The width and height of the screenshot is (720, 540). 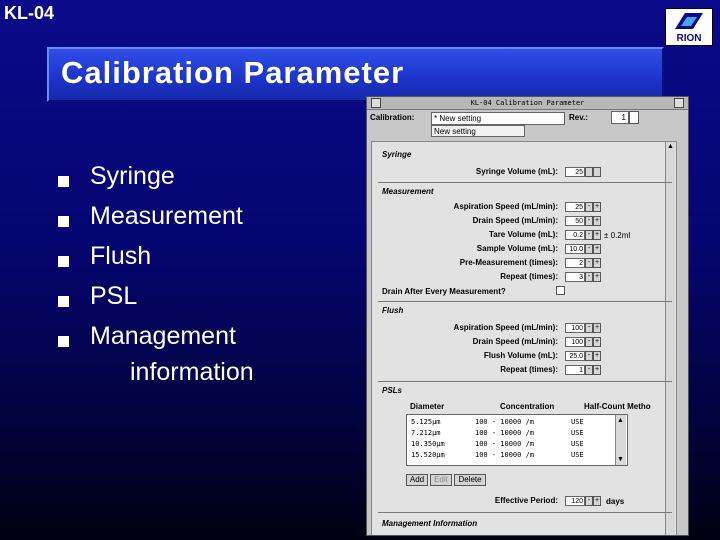 I want to click on flush-repeat-field: 1, so click(x=575, y=370).